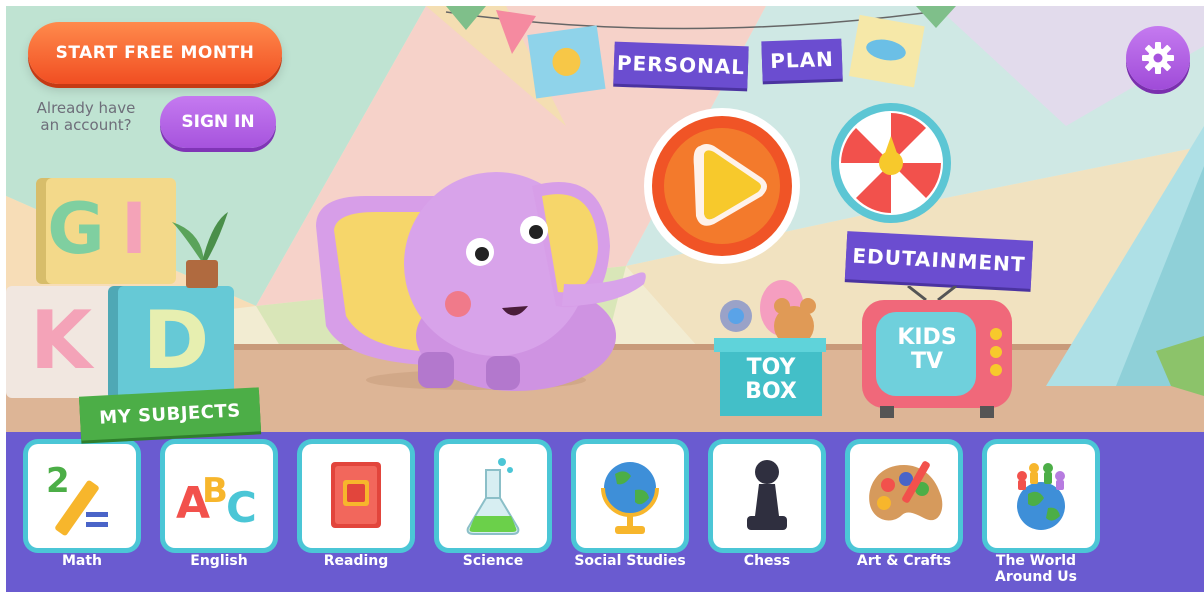 This screenshot has height=592, width=1204. I want to click on subject-label-math: Math, so click(82, 561).